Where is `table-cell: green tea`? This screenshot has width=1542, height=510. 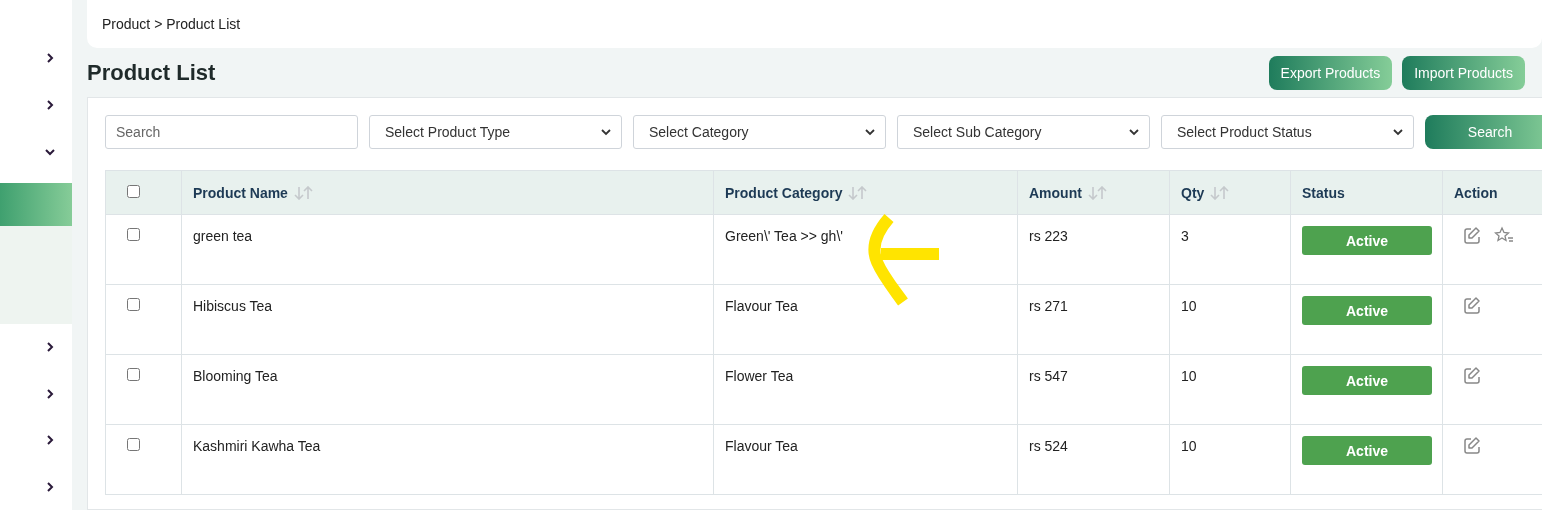
table-cell: green tea is located at coordinates (223, 236).